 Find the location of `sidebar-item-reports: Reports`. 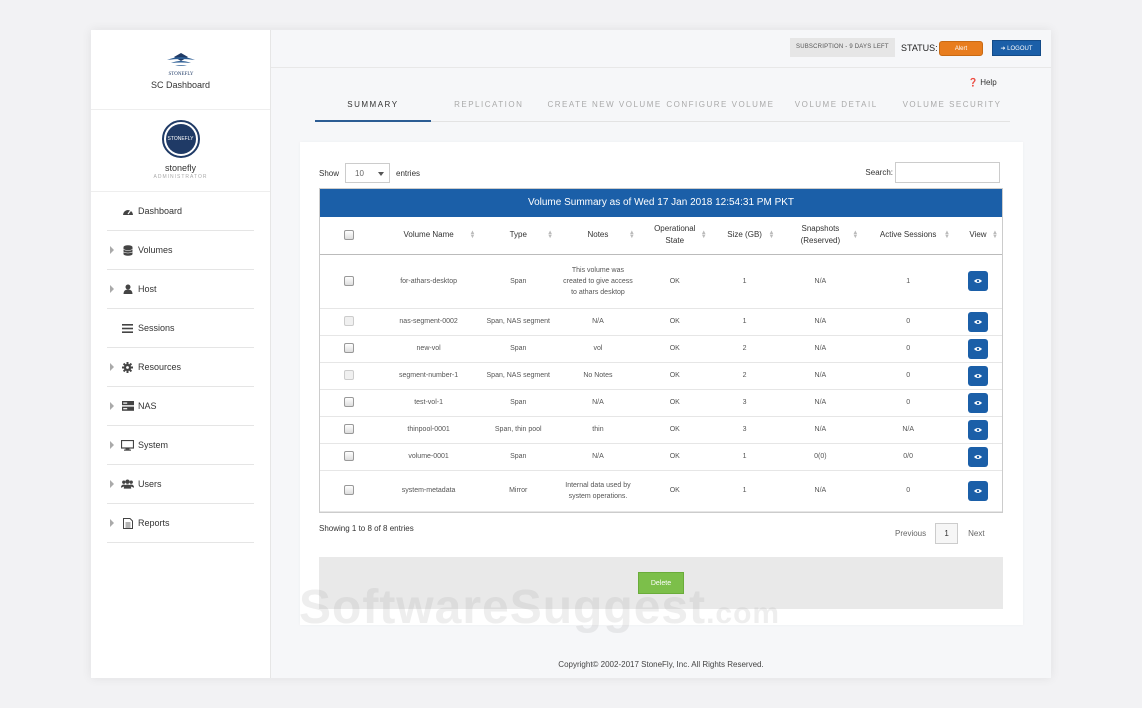

sidebar-item-reports: Reports is located at coordinates (180, 523).